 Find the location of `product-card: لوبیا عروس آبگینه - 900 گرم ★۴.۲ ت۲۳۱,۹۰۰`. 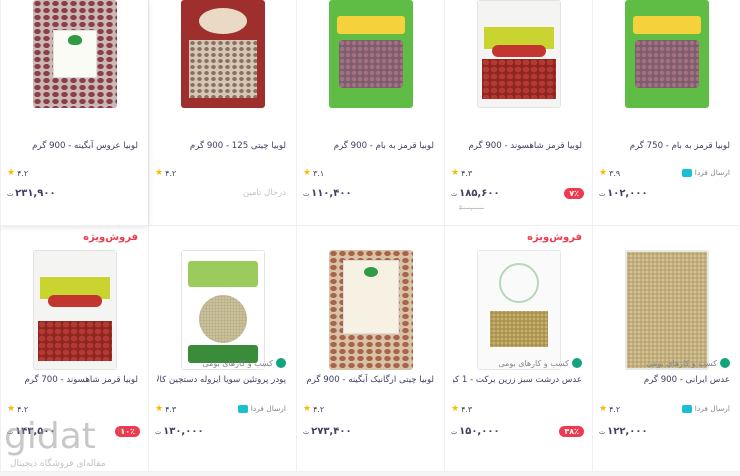

product-card: لوبیا عروس آبگینه - 900 گرم ★۴.۲ ت۲۳۱,۹۰۰ is located at coordinates (74, 113).